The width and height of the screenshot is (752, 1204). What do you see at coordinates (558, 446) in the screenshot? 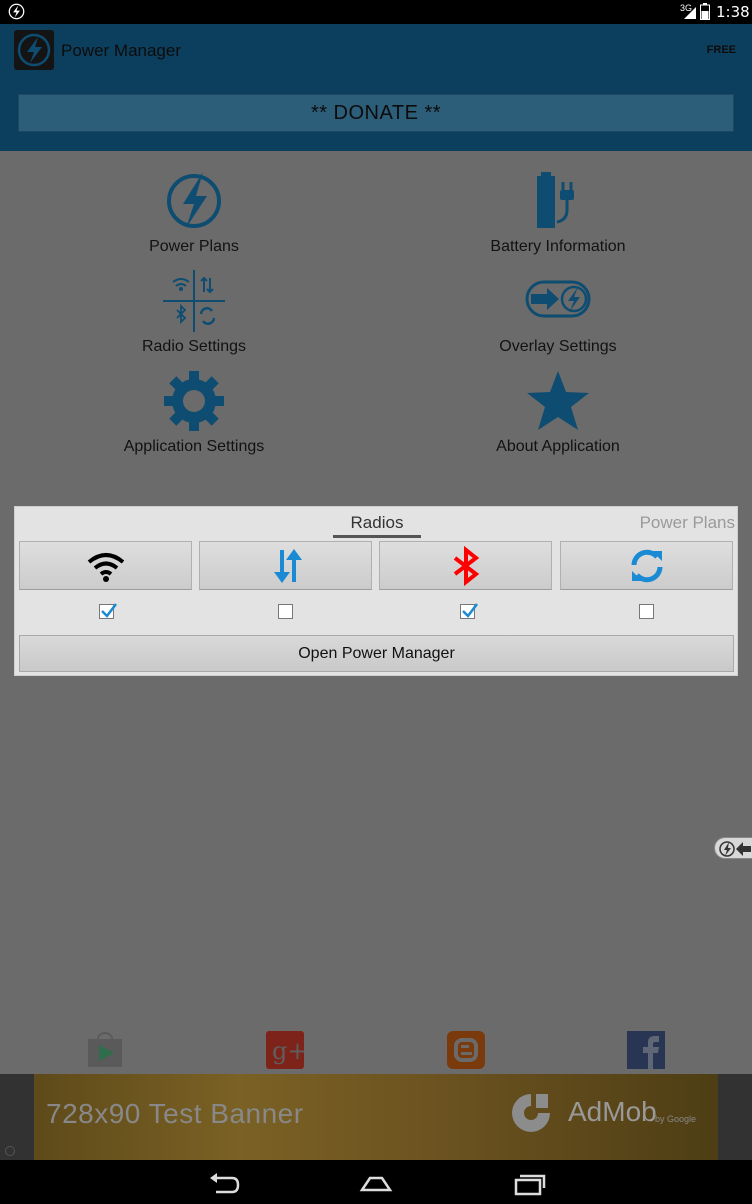
I see `feature-label: About Application` at bounding box center [558, 446].